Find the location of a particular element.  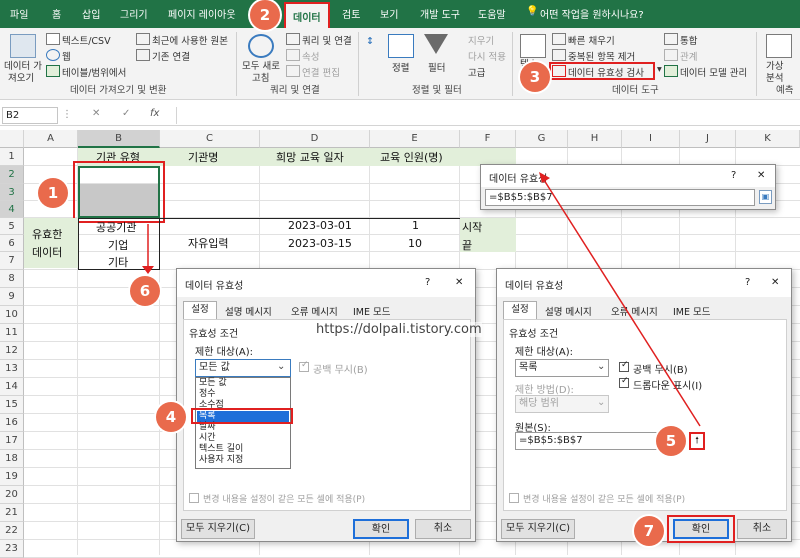

arrow-head-down is located at coordinates (148, 270).